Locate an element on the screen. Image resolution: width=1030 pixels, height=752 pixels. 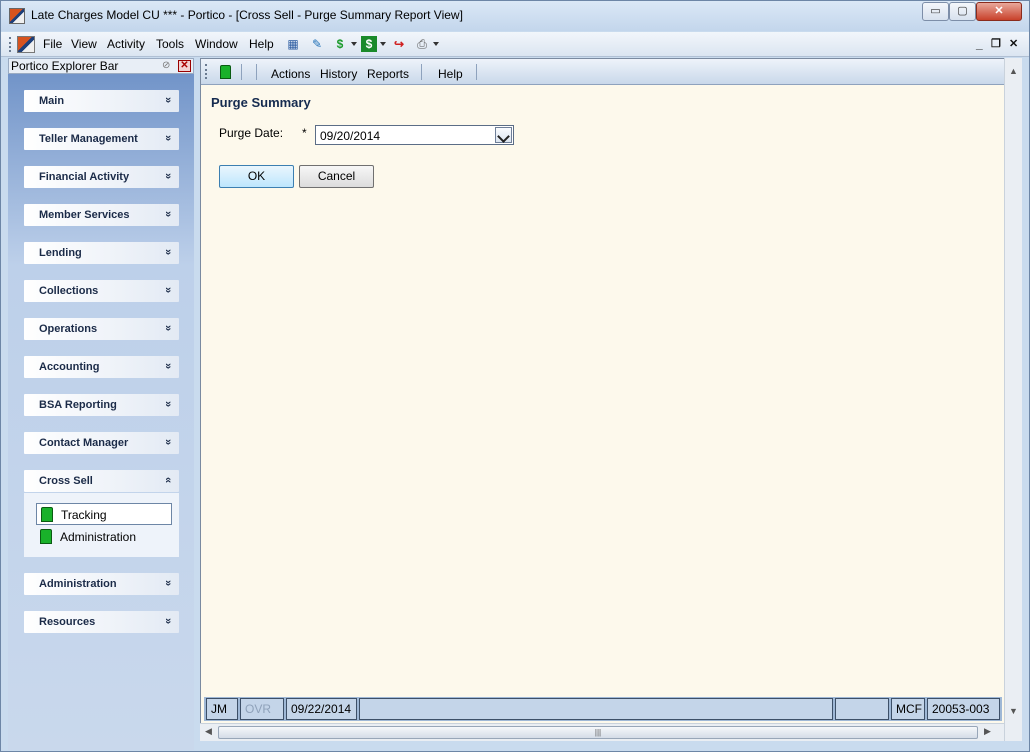
explorer-header: Portico Explorer Bar ⊘ ✕ is located at coordinates (101, 66).